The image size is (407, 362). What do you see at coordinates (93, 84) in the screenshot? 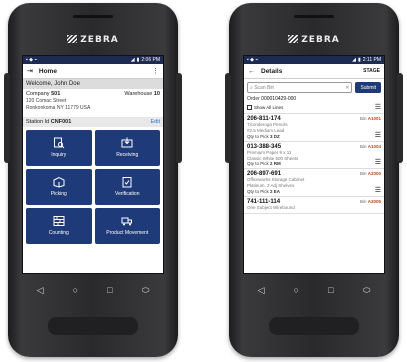
I see `welcome-banner: Welcome, John Doe` at bounding box center [93, 84].